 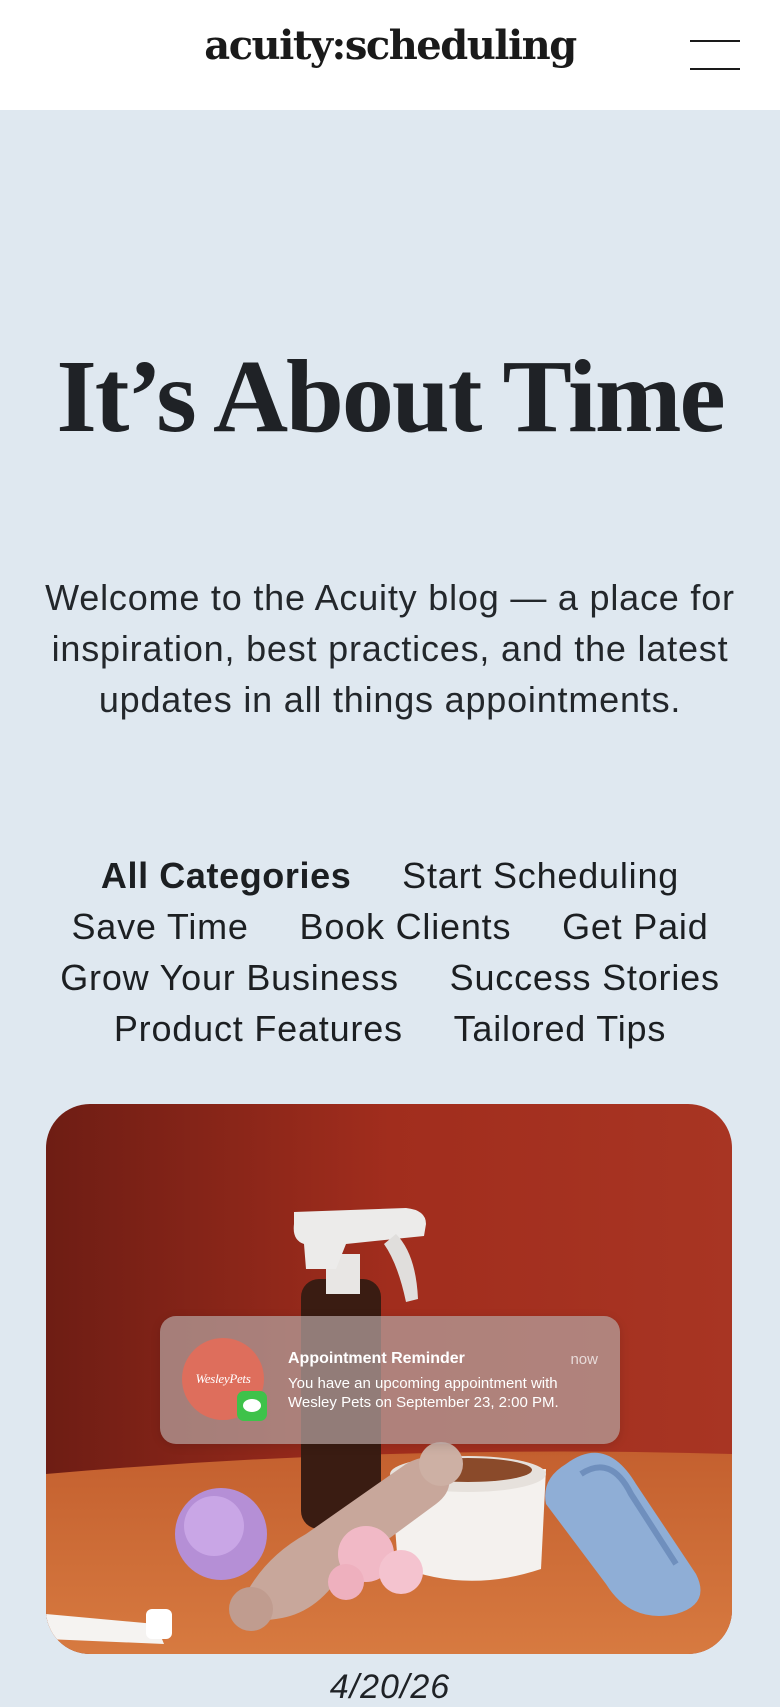 I want to click on notification-time: now, so click(x=584, y=1359).